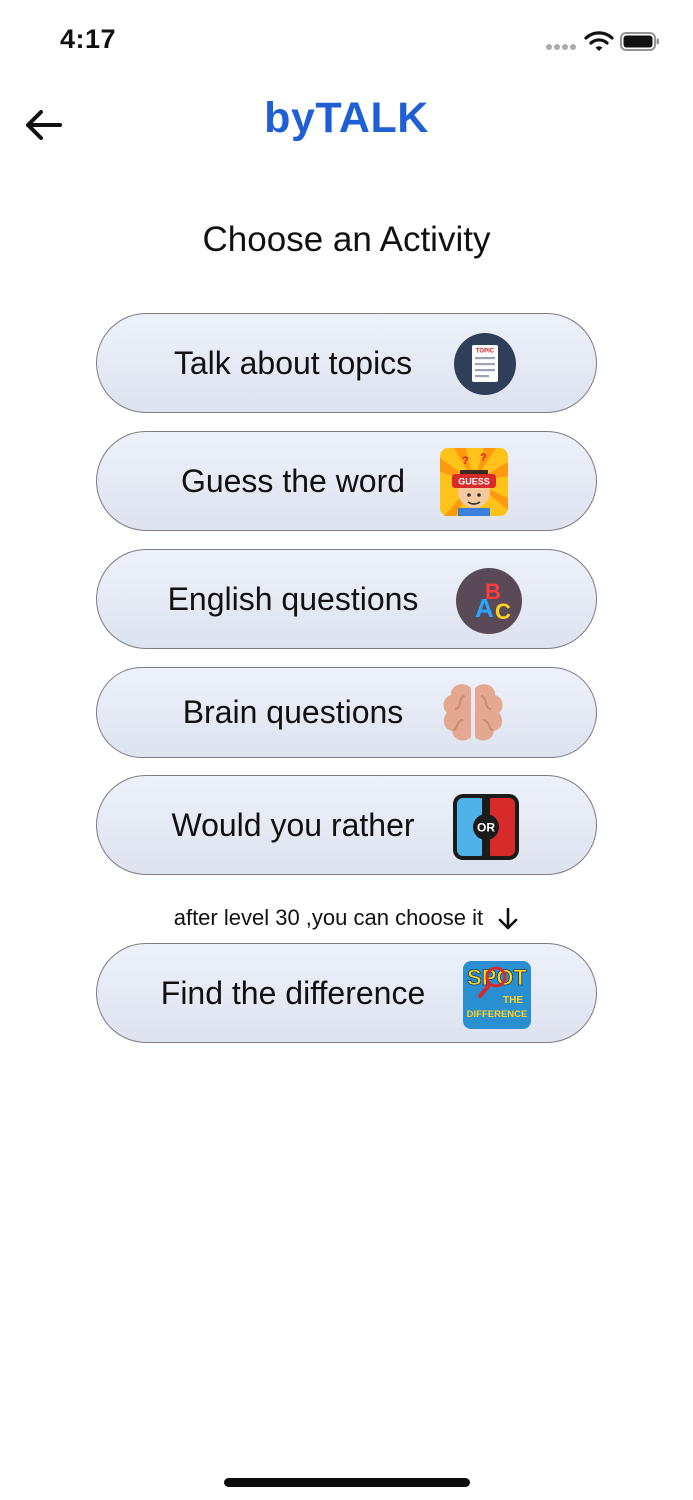 This screenshot has height=1500, width=693. I want to click on svg-text: OR, so click(486, 828).